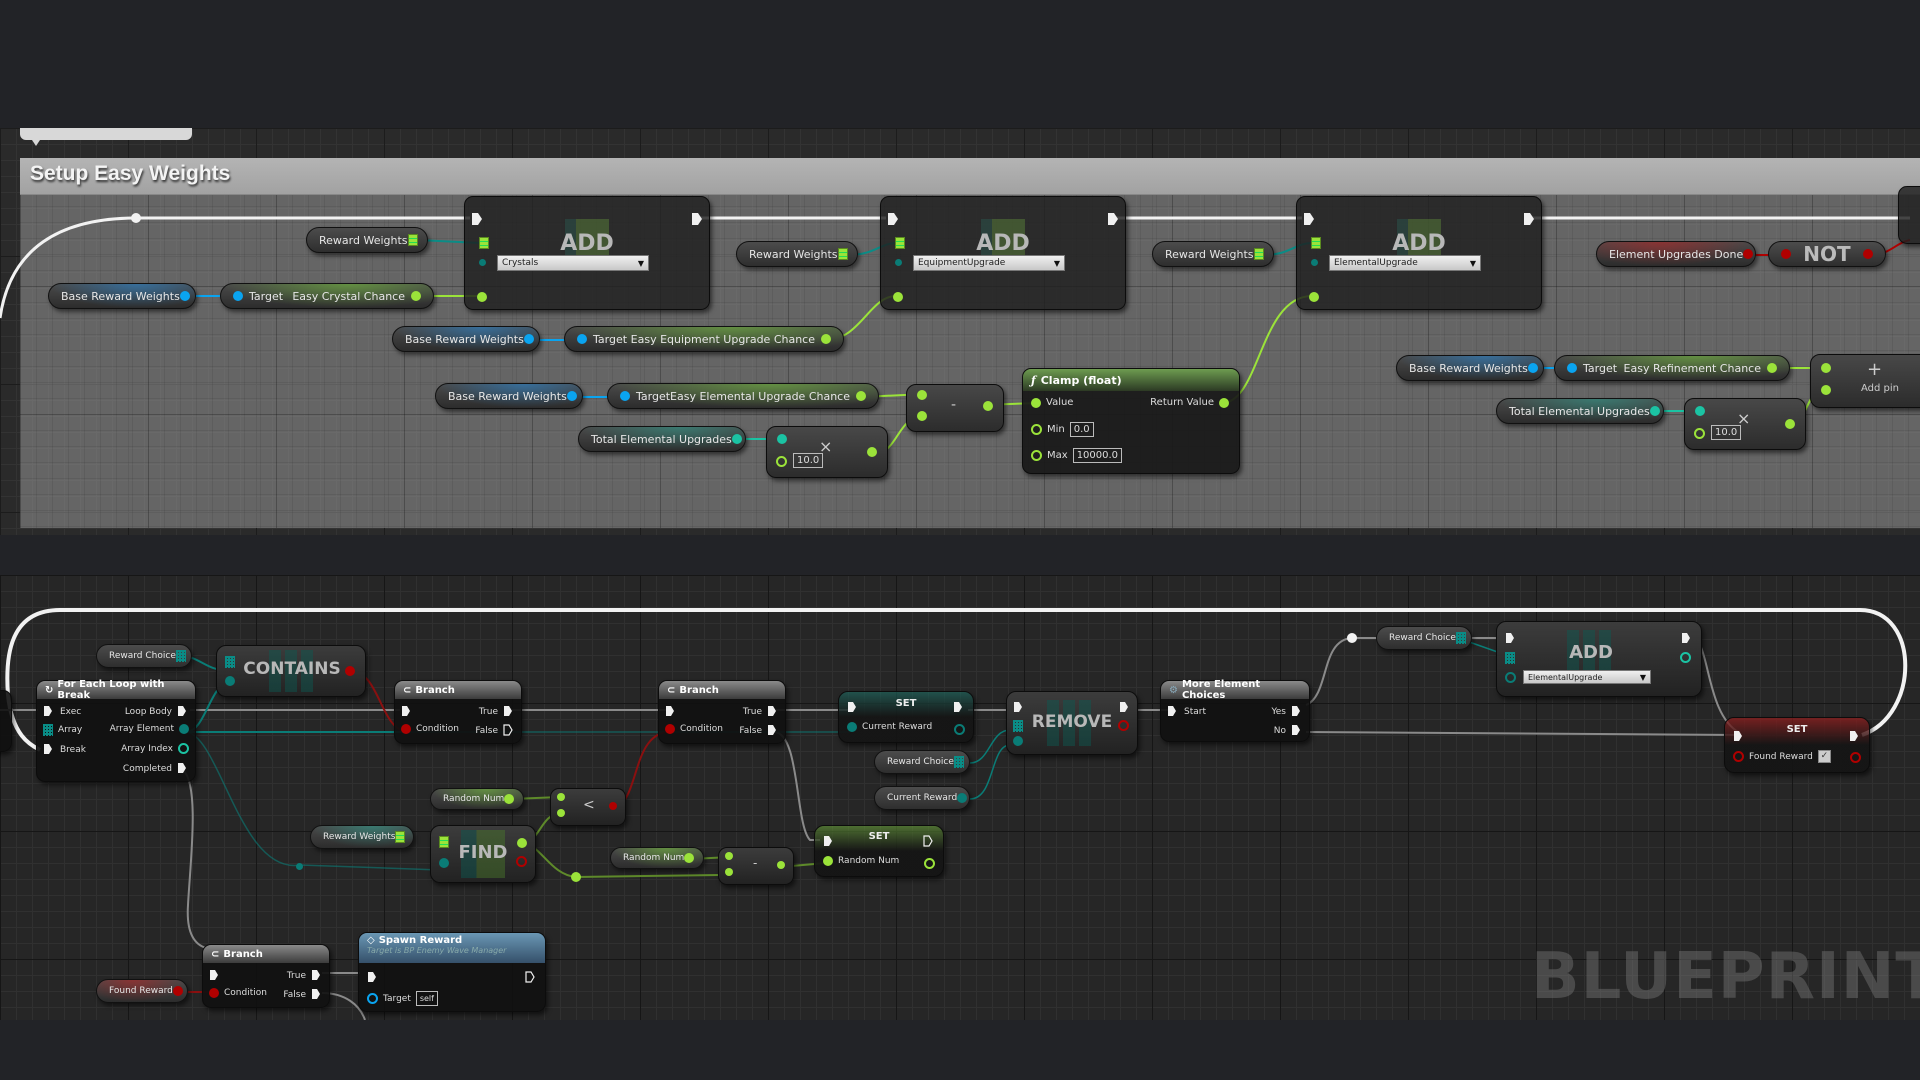 This screenshot has width=1920, height=1080. Describe the element at coordinates (842, 254) in the screenshot. I see `array-pin-icon` at that location.